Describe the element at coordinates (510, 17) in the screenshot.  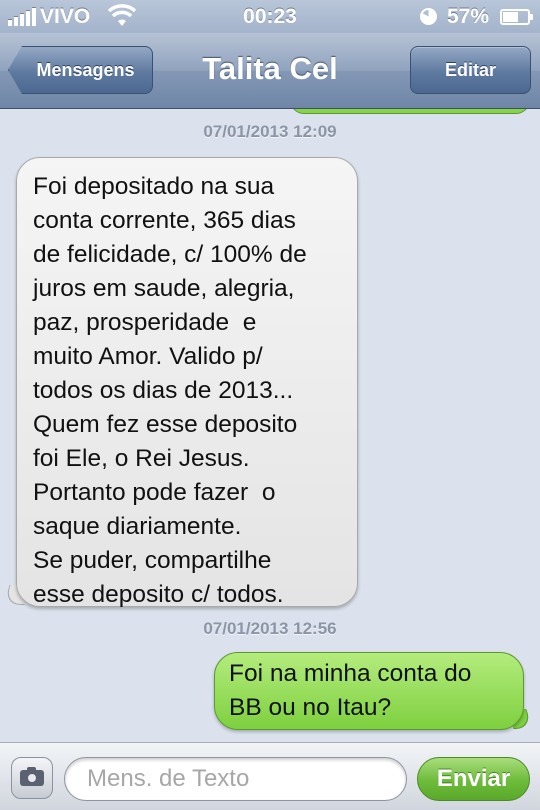
I see `battery-level` at that location.